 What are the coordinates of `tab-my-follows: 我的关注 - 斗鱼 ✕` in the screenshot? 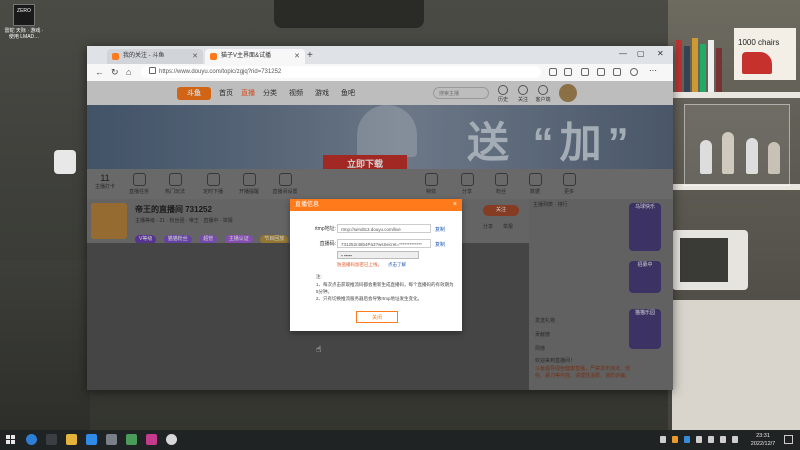 It's located at (155, 56).